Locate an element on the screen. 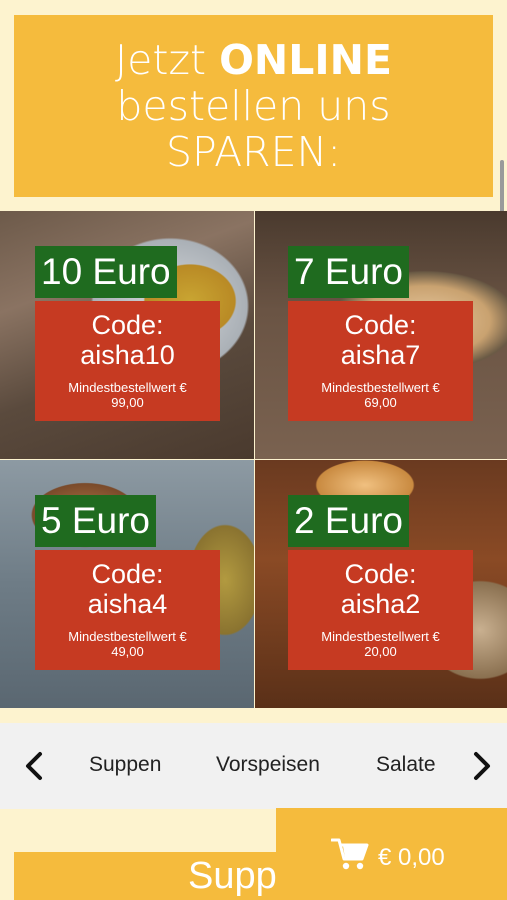 This screenshot has width=507, height=900. min-order-value: 20,00 is located at coordinates (380, 651).